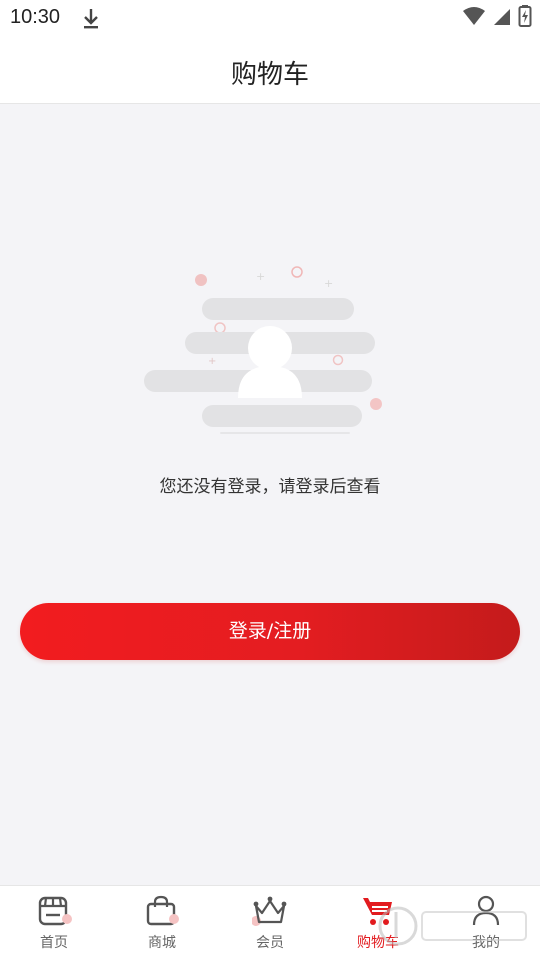  What do you see at coordinates (270, 943) in the screenshot?
I see `tab-member-label: 会员` at bounding box center [270, 943].